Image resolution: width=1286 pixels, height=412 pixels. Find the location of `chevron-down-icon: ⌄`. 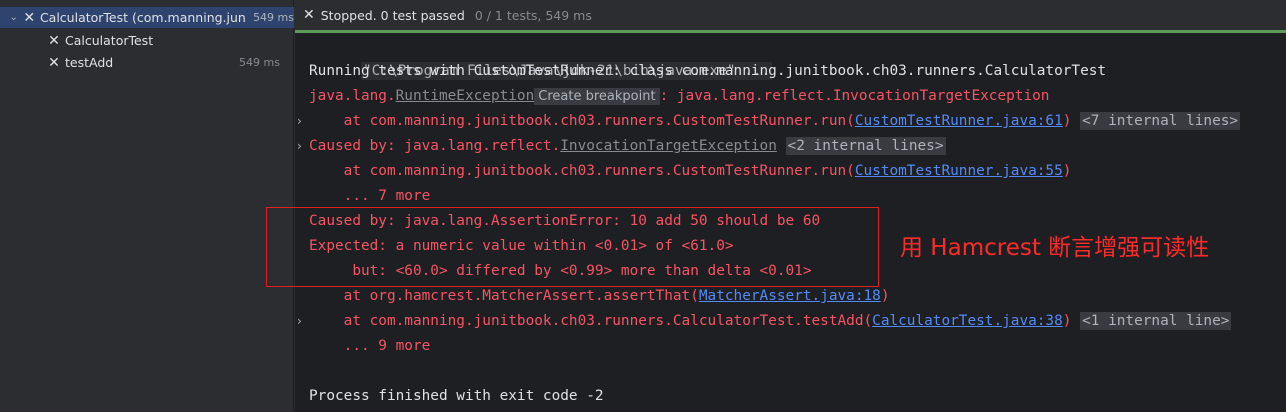

chevron-down-icon: ⌄ is located at coordinates (13, 17).